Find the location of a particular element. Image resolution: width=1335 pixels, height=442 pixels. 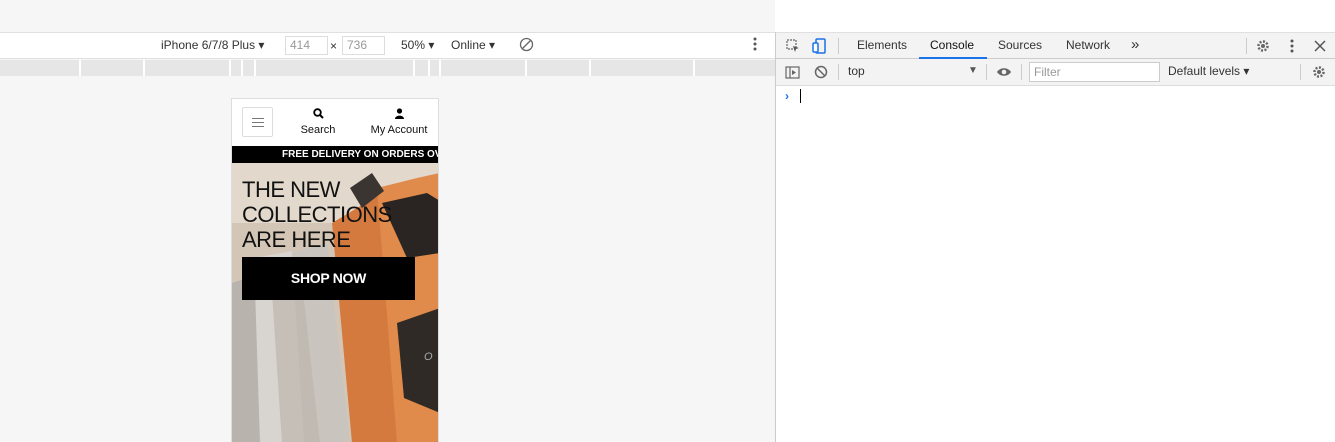

execution-context-select: top is located at coordinates (856, 71).